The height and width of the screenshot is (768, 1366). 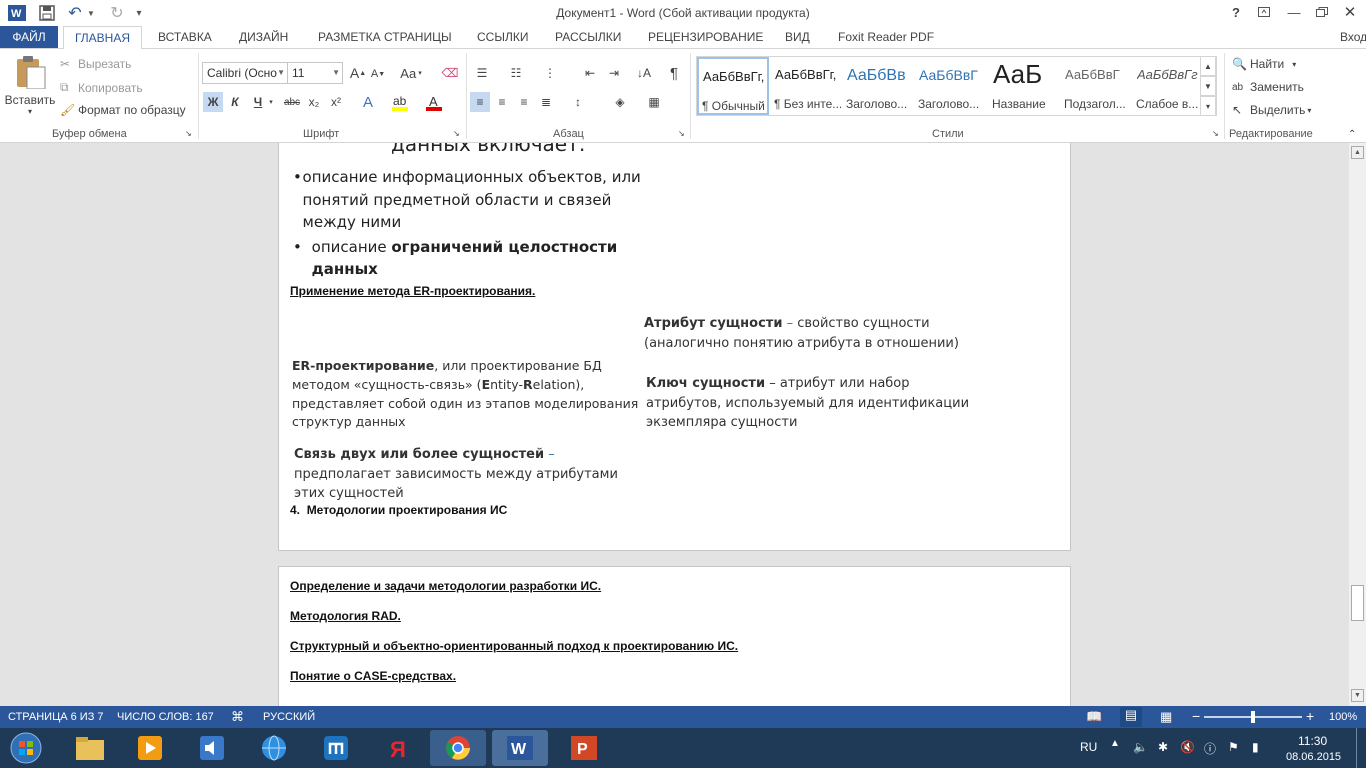 What do you see at coordinates (274, 748) in the screenshot?
I see `globe-taskbar-icon` at bounding box center [274, 748].